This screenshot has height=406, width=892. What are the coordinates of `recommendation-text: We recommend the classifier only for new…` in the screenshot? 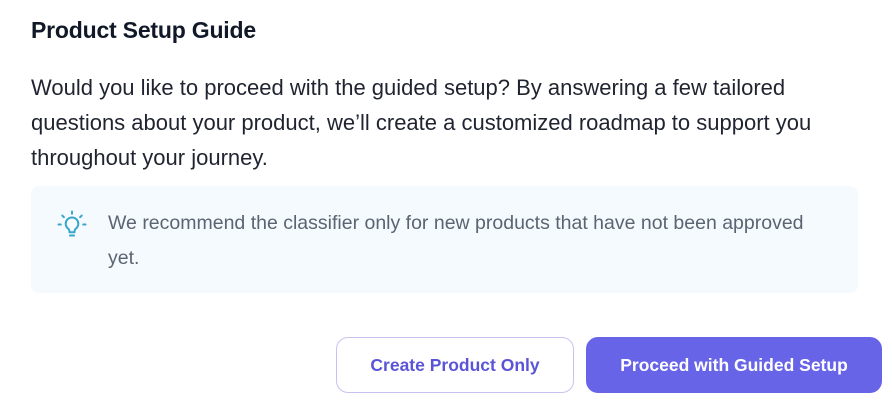 It's located at (456, 240).